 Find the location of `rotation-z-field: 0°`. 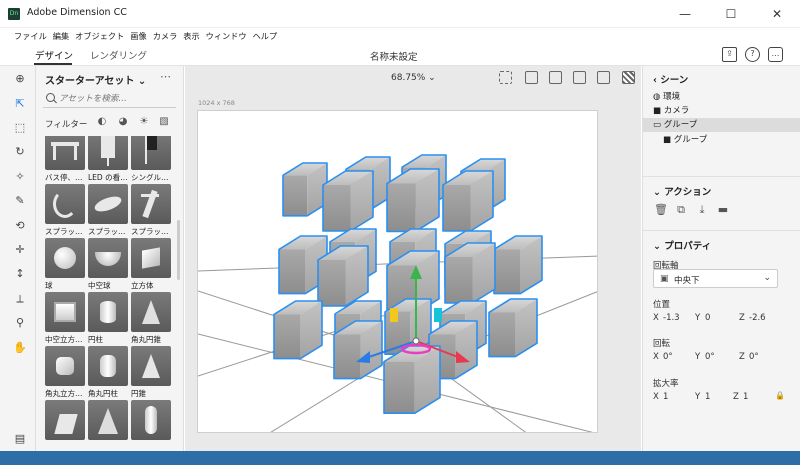

rotation-z-field: 0° is located at coordinates (754, 357).